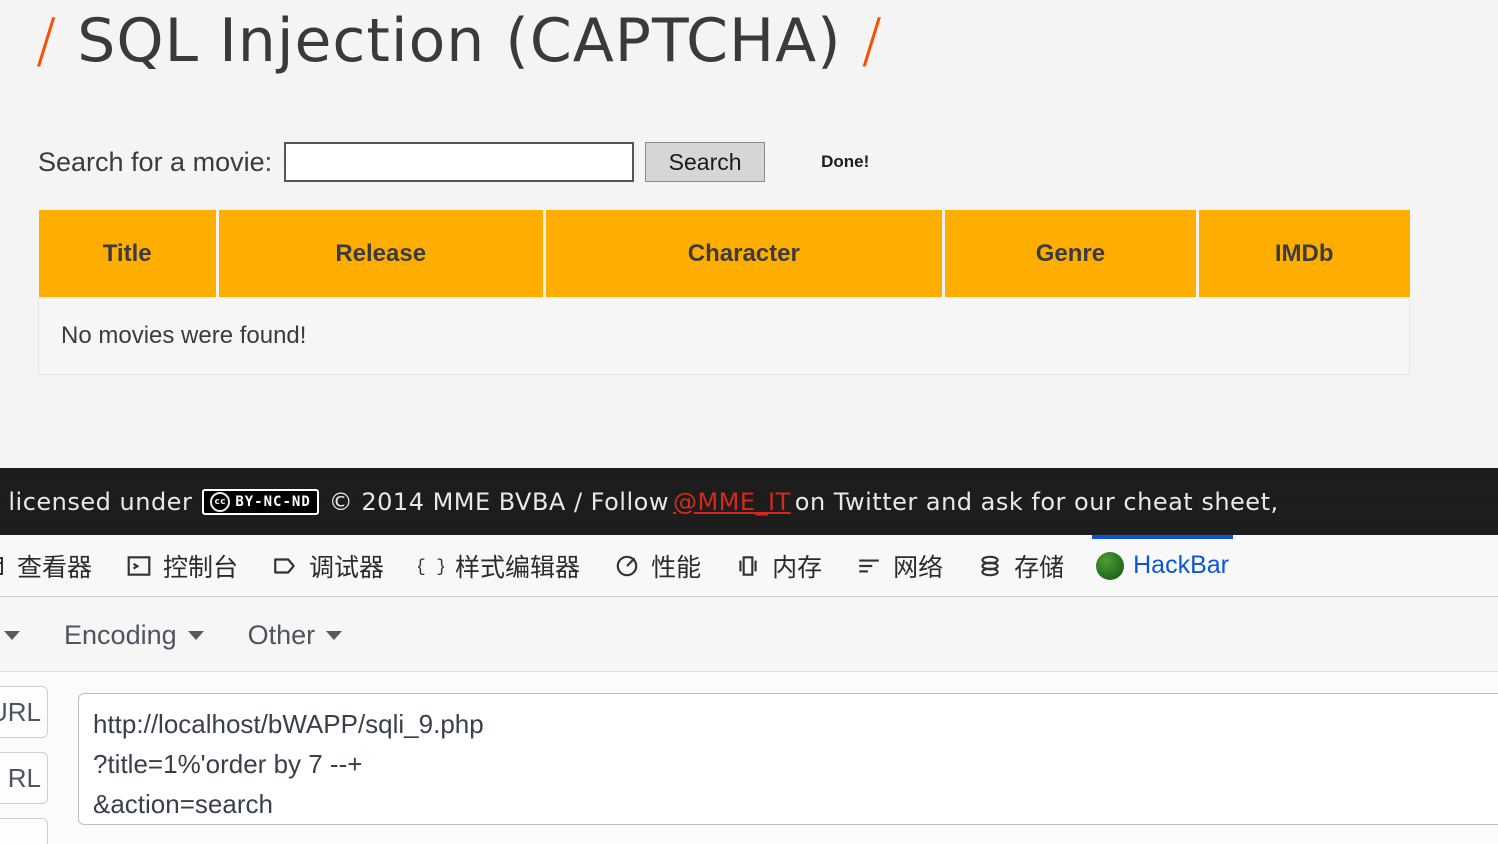 The image size is (1498, 844). I want to click on hackbar-menu-encoding: Encoding, so click(134, 635).